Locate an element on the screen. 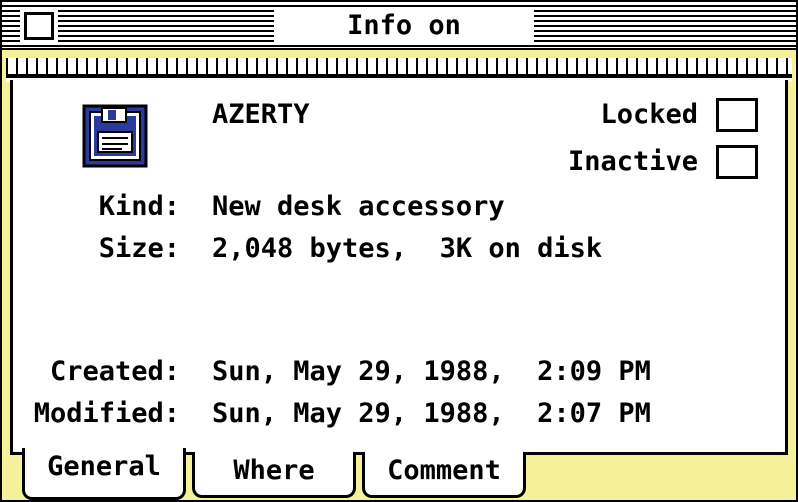 This screenshot has width=798, height=502. inactive-checkbox is located at coordinates (737, 162).